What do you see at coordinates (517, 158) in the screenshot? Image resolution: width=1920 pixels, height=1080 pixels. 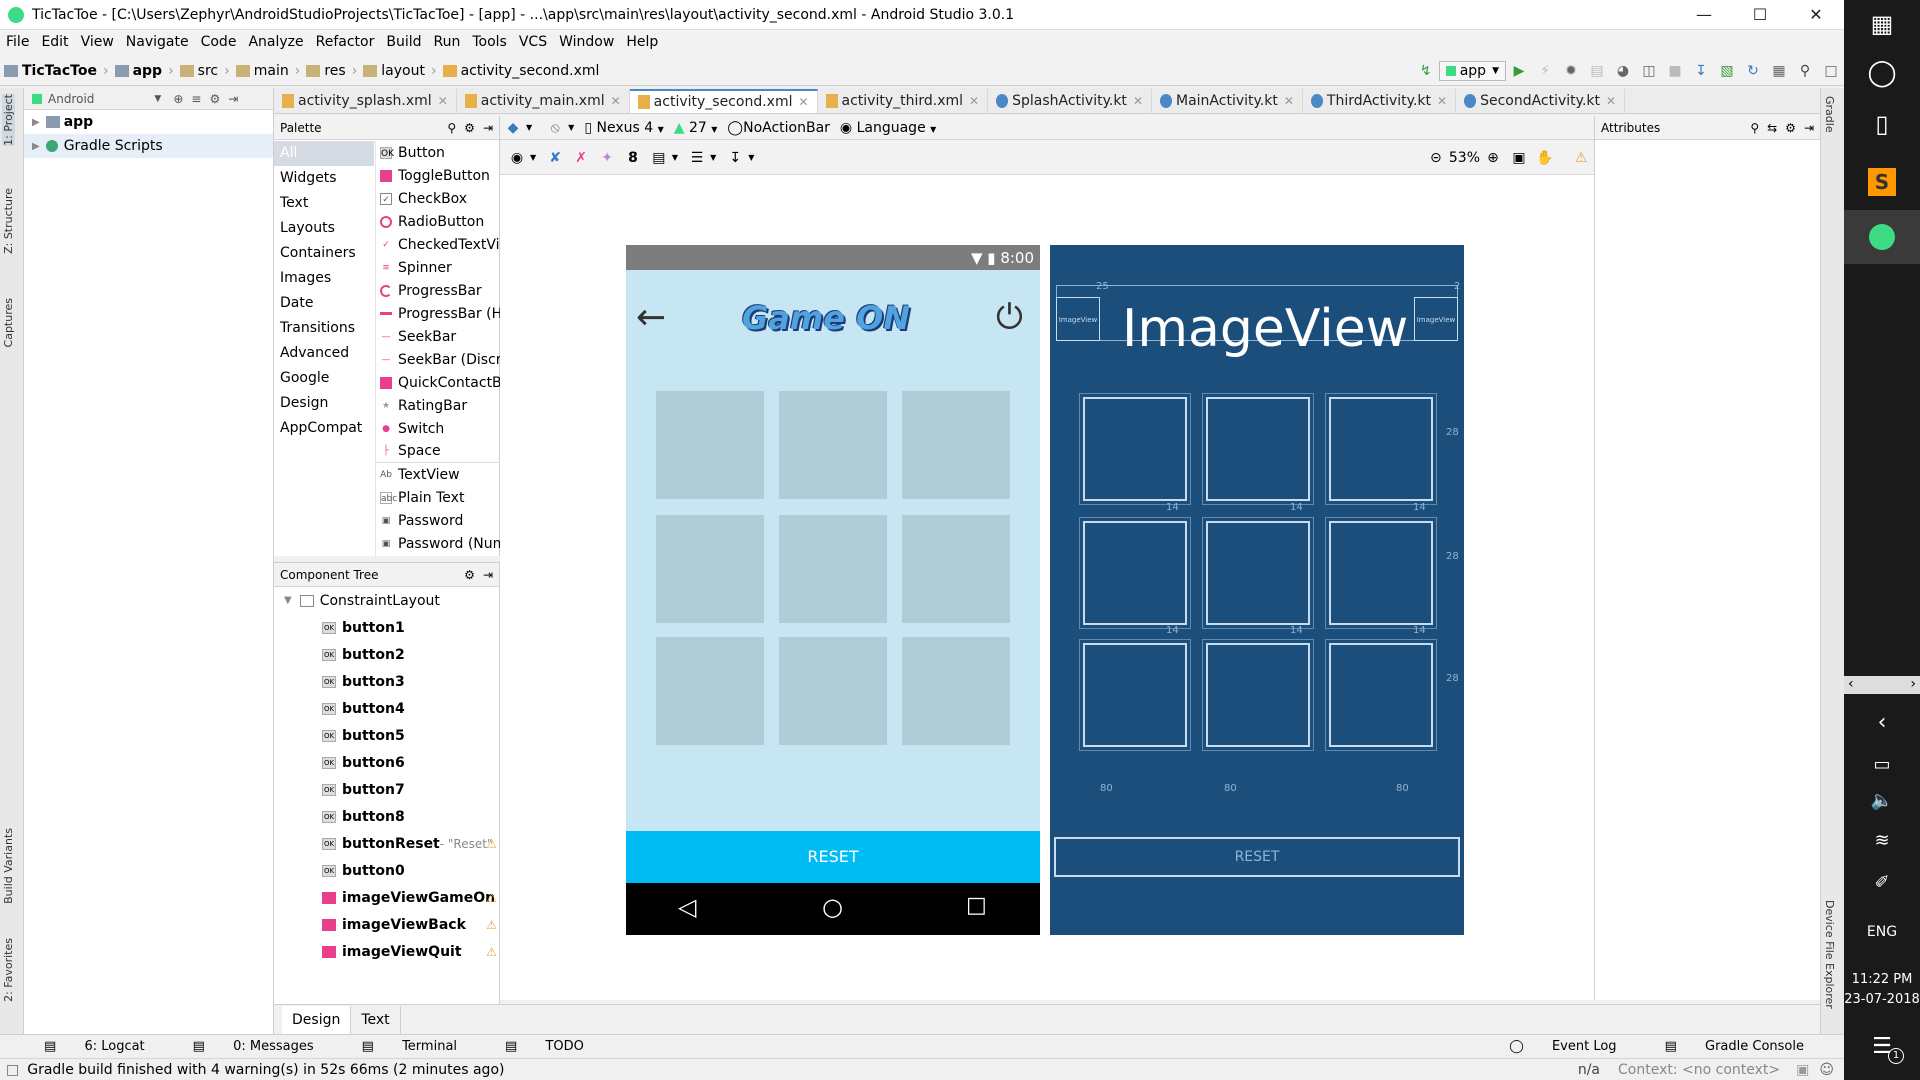 I see `eye-icon: ◉` at bounding box center [517, 158].